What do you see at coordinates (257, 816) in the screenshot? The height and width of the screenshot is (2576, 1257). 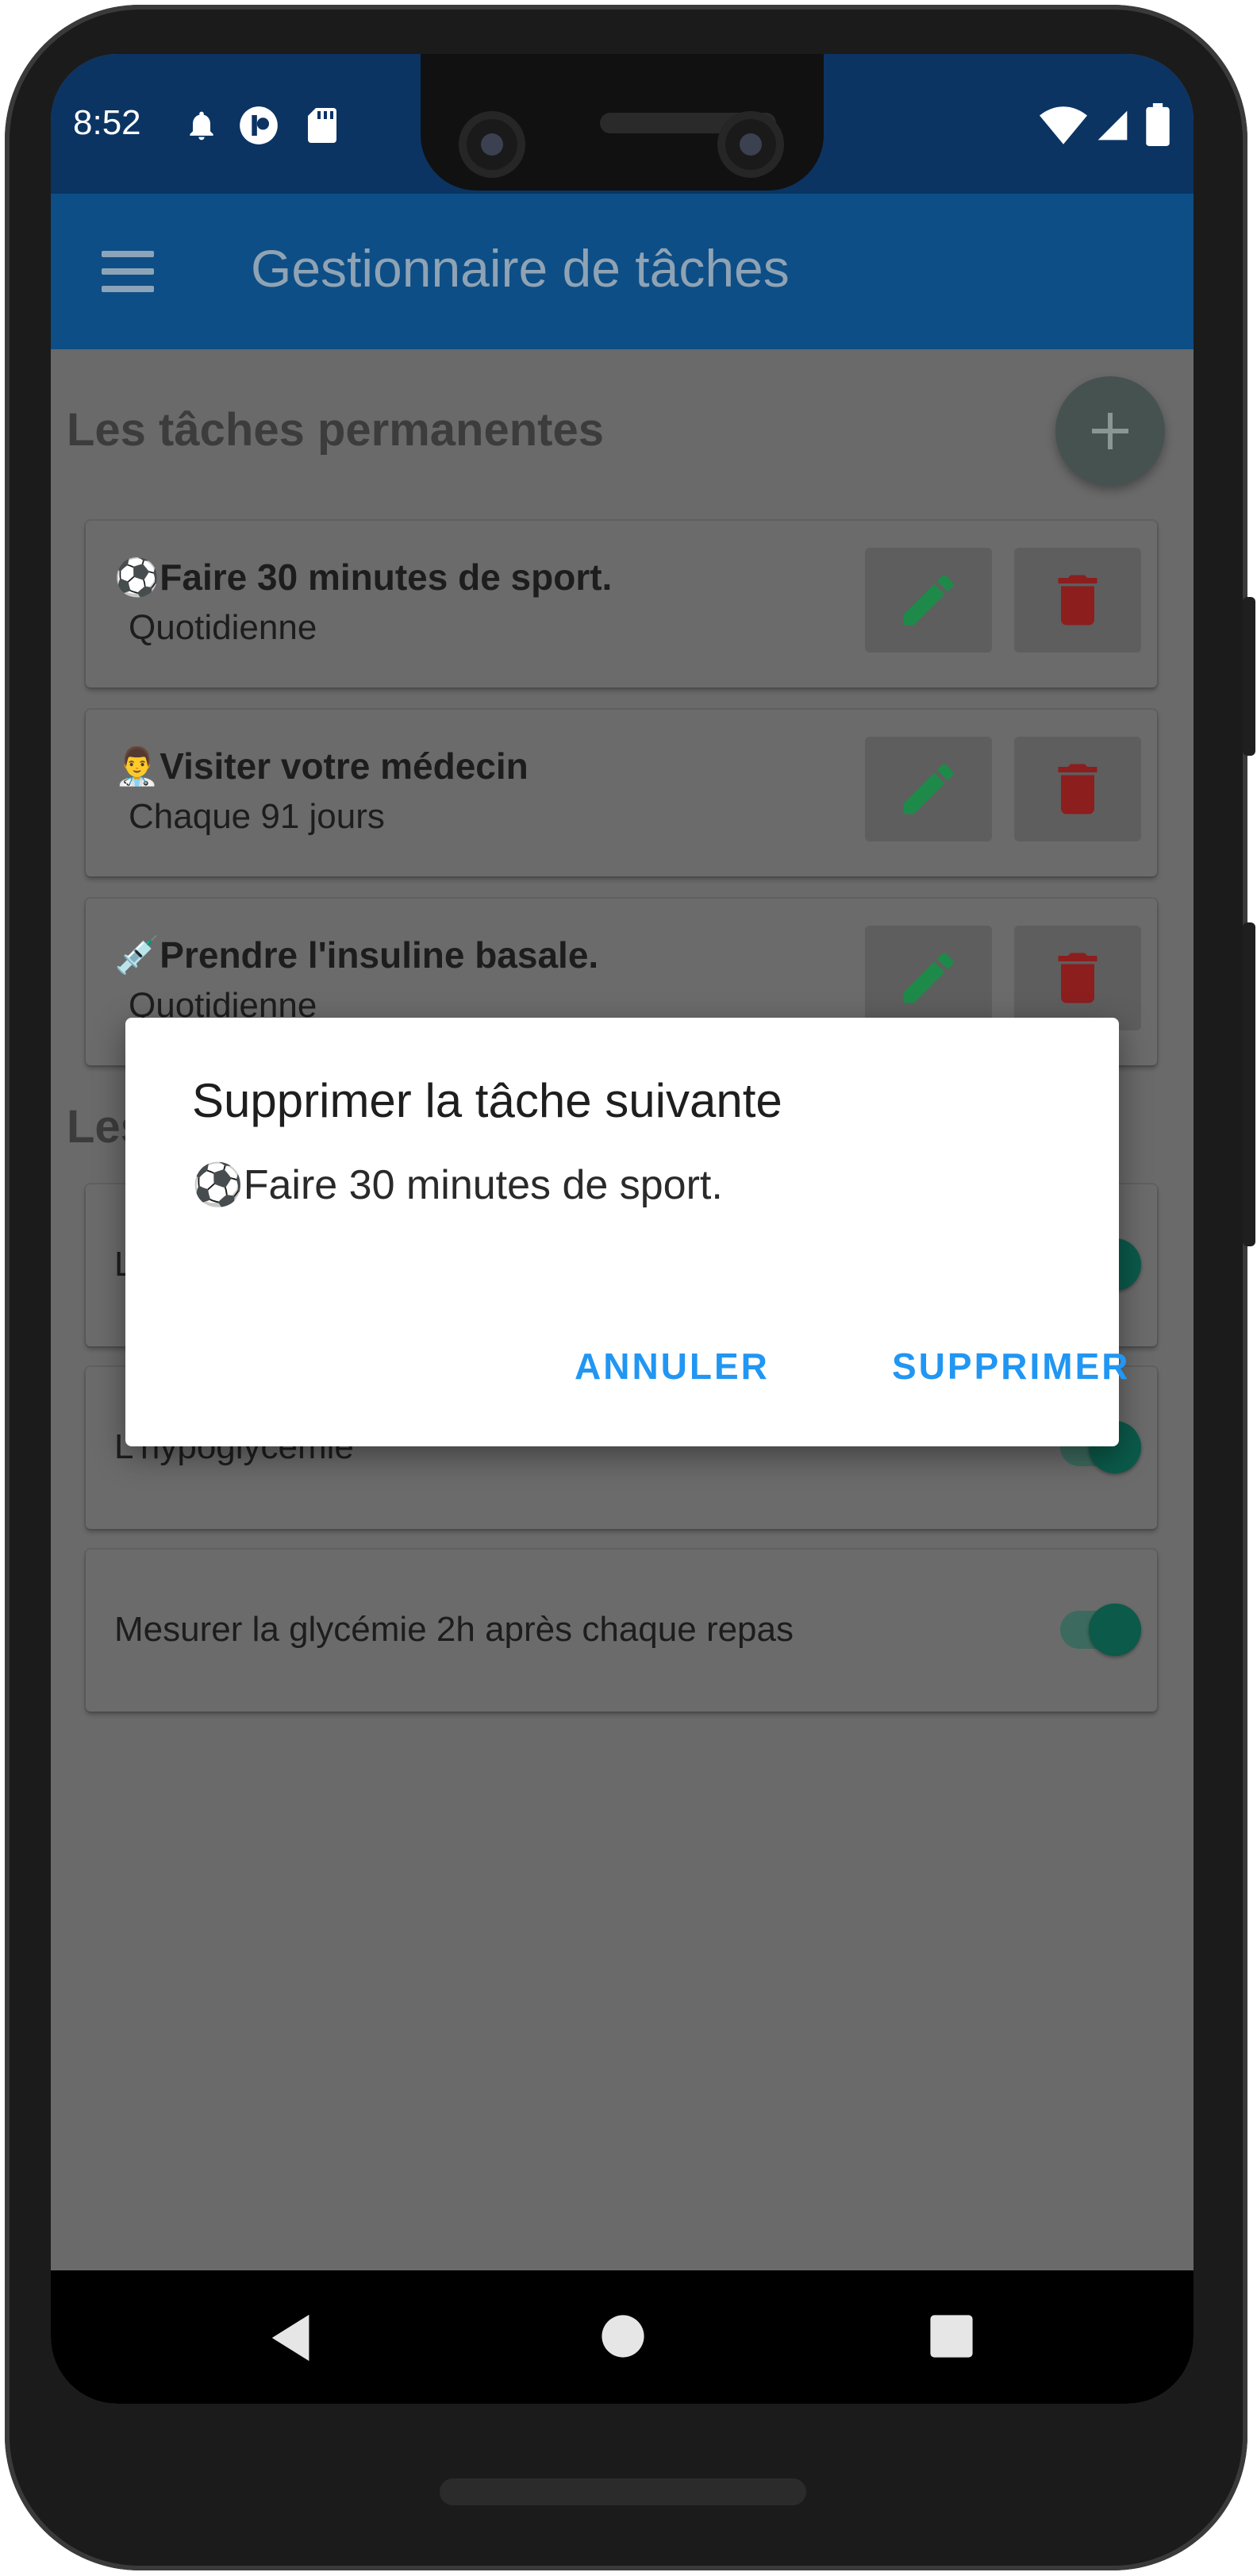 I see `task-frequency: Chaque 91 jours` at bounding box center [257, 816].